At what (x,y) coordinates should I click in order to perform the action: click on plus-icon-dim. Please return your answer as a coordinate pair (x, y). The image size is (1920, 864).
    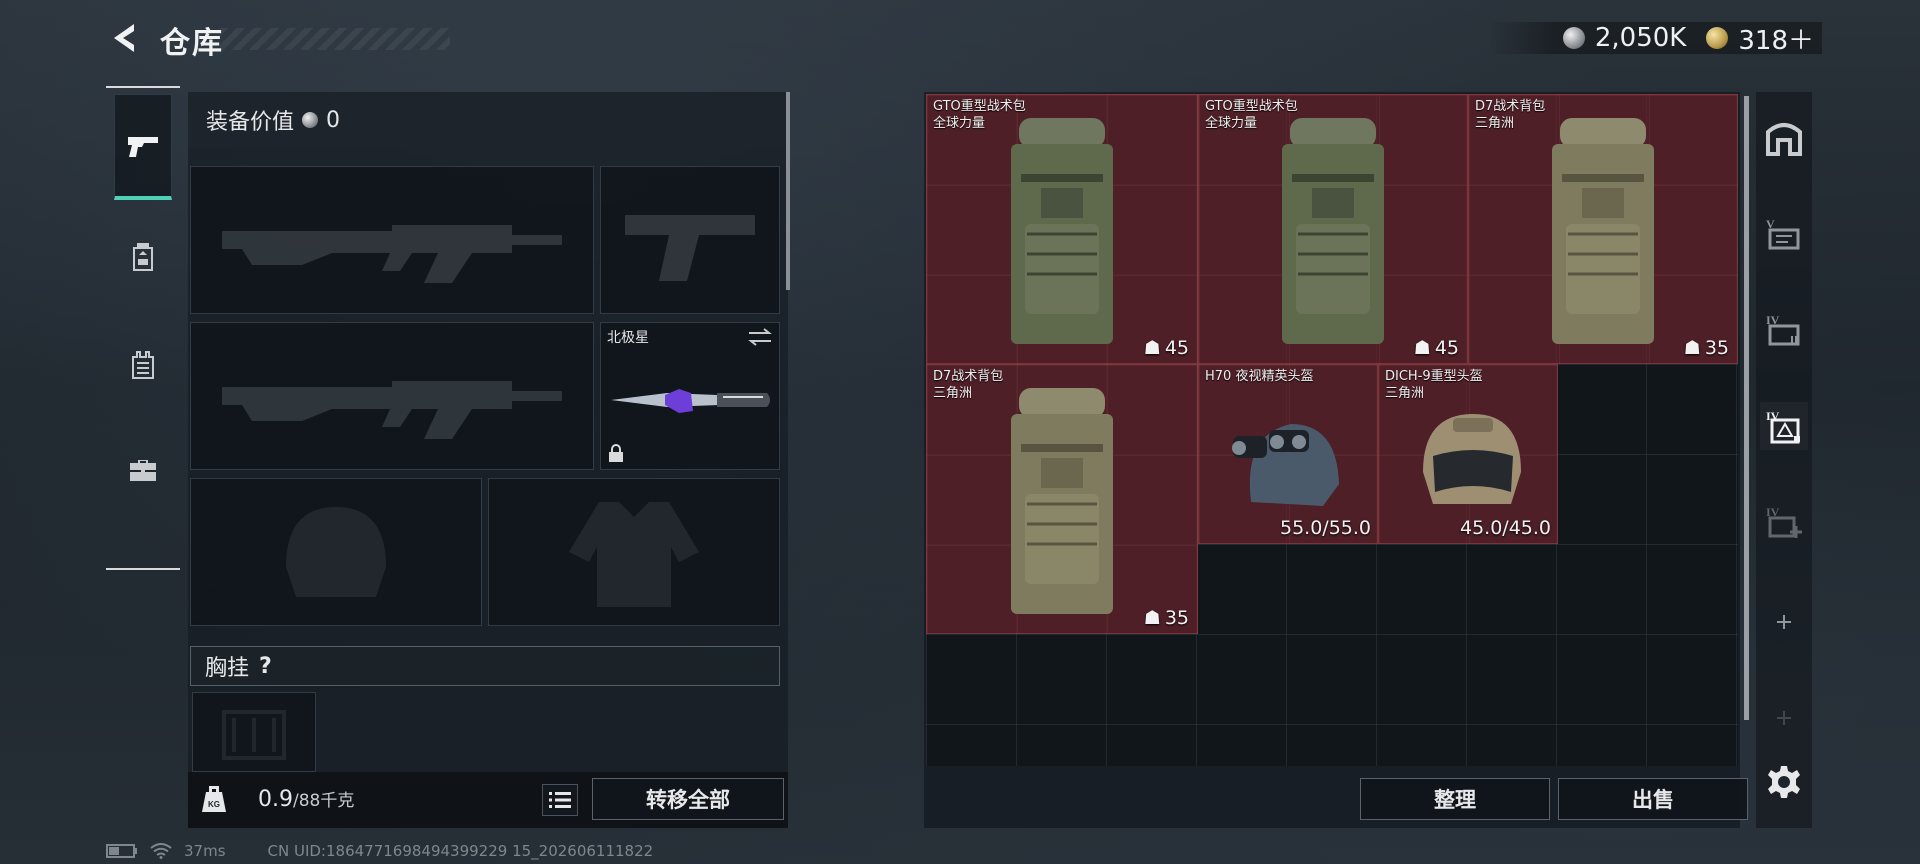
    Looking at the image, I should click on (1784, 718).